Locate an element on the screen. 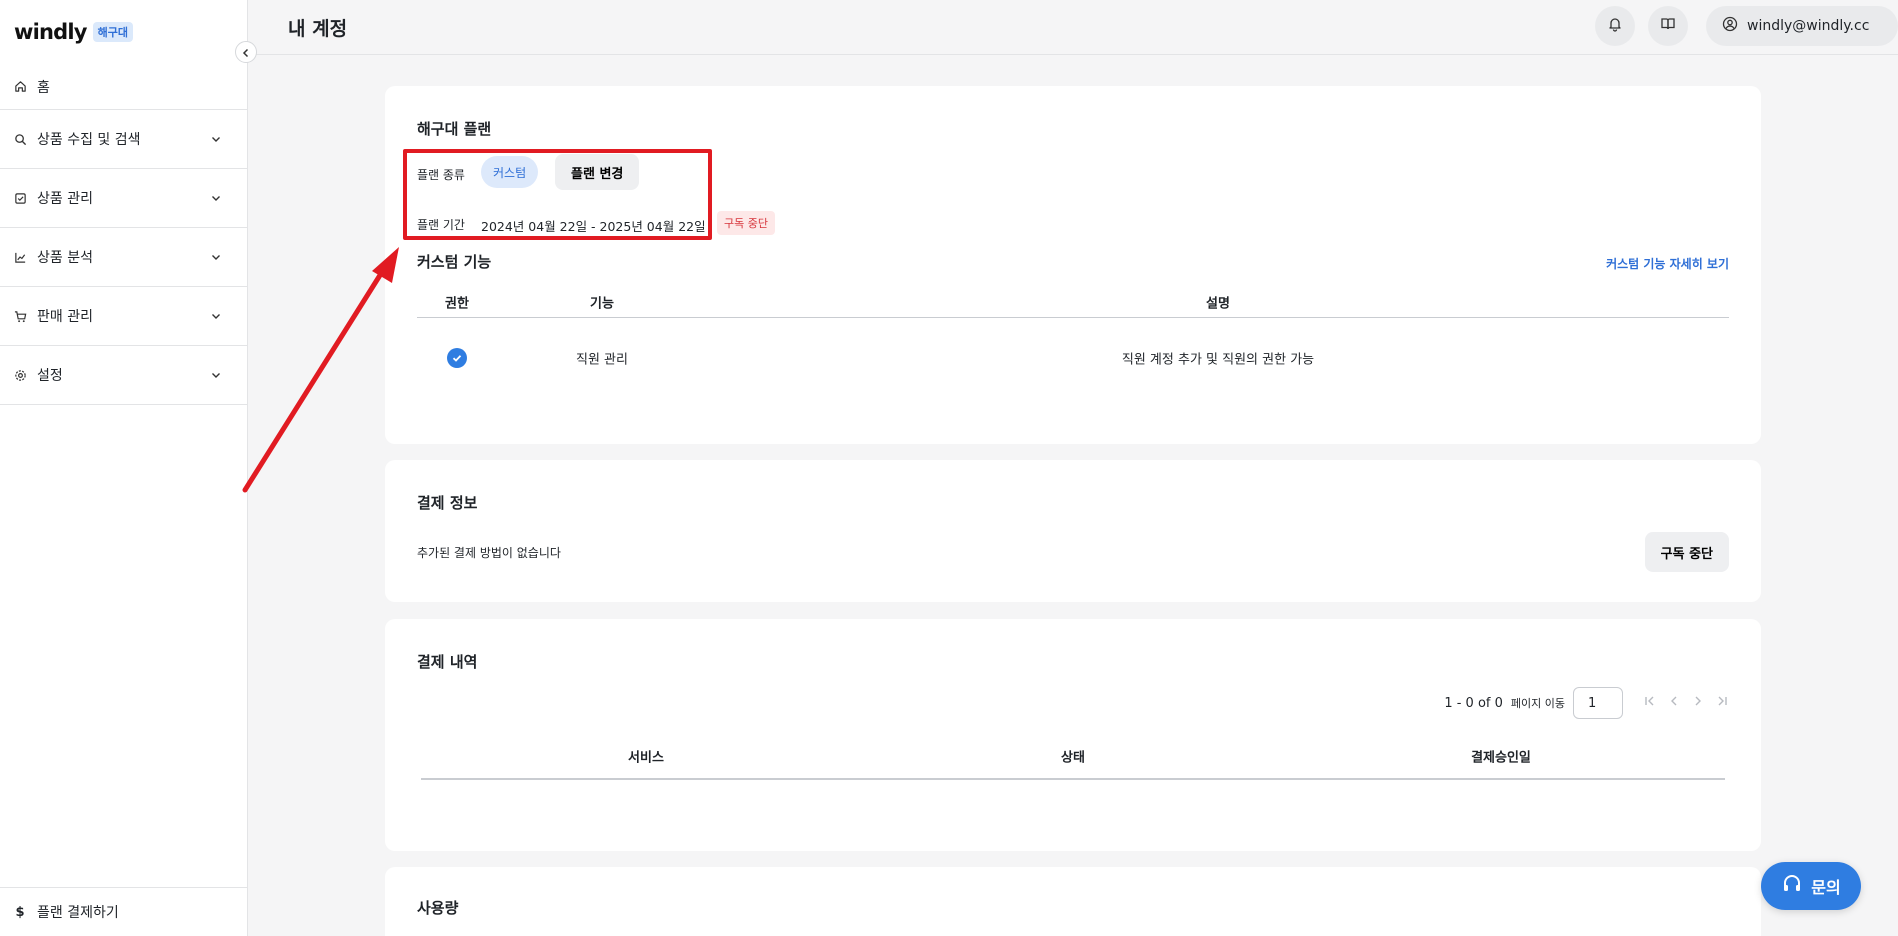 This screenshot has height=936, width=1898. sidebar-item-plan-payment: $ 플랜 결제하기 is located at coordinates (123, 911).